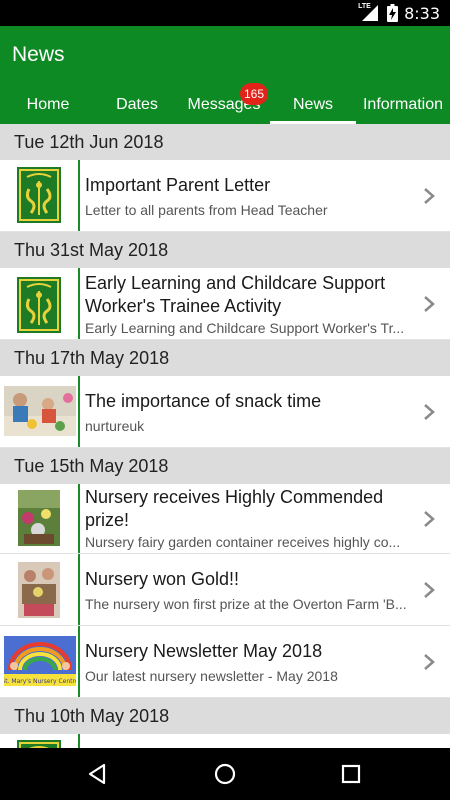 The image size is (450, 800). What do you see at coordinates (211, 676) in the screenshot?
I see `item-subtitle: Our latest nursery newsletter - May 2018` at bounding box center [211, 676].